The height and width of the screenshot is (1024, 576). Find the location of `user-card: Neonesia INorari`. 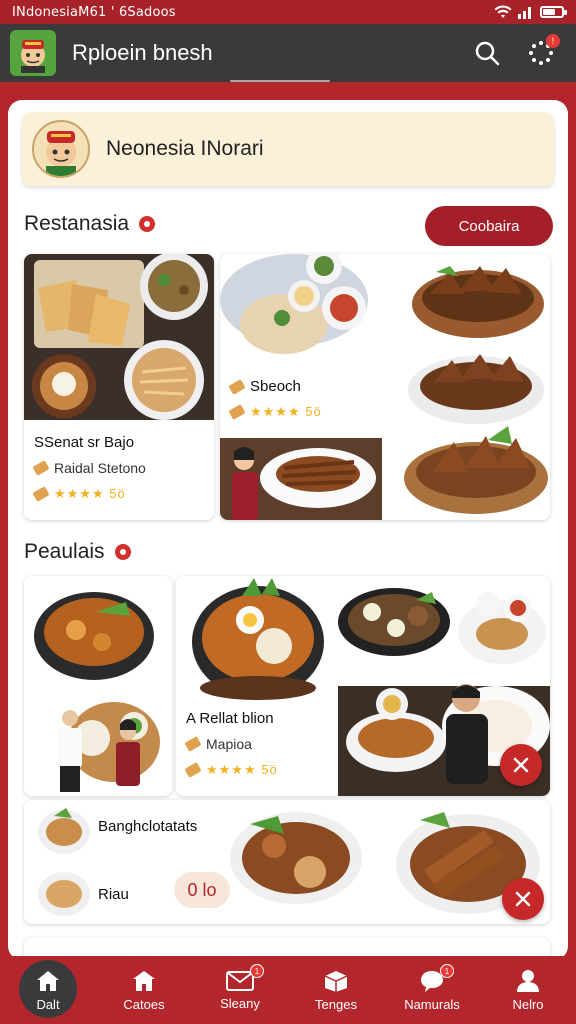

user-card: Neonesia INorari is located at coordinates (288, 149).